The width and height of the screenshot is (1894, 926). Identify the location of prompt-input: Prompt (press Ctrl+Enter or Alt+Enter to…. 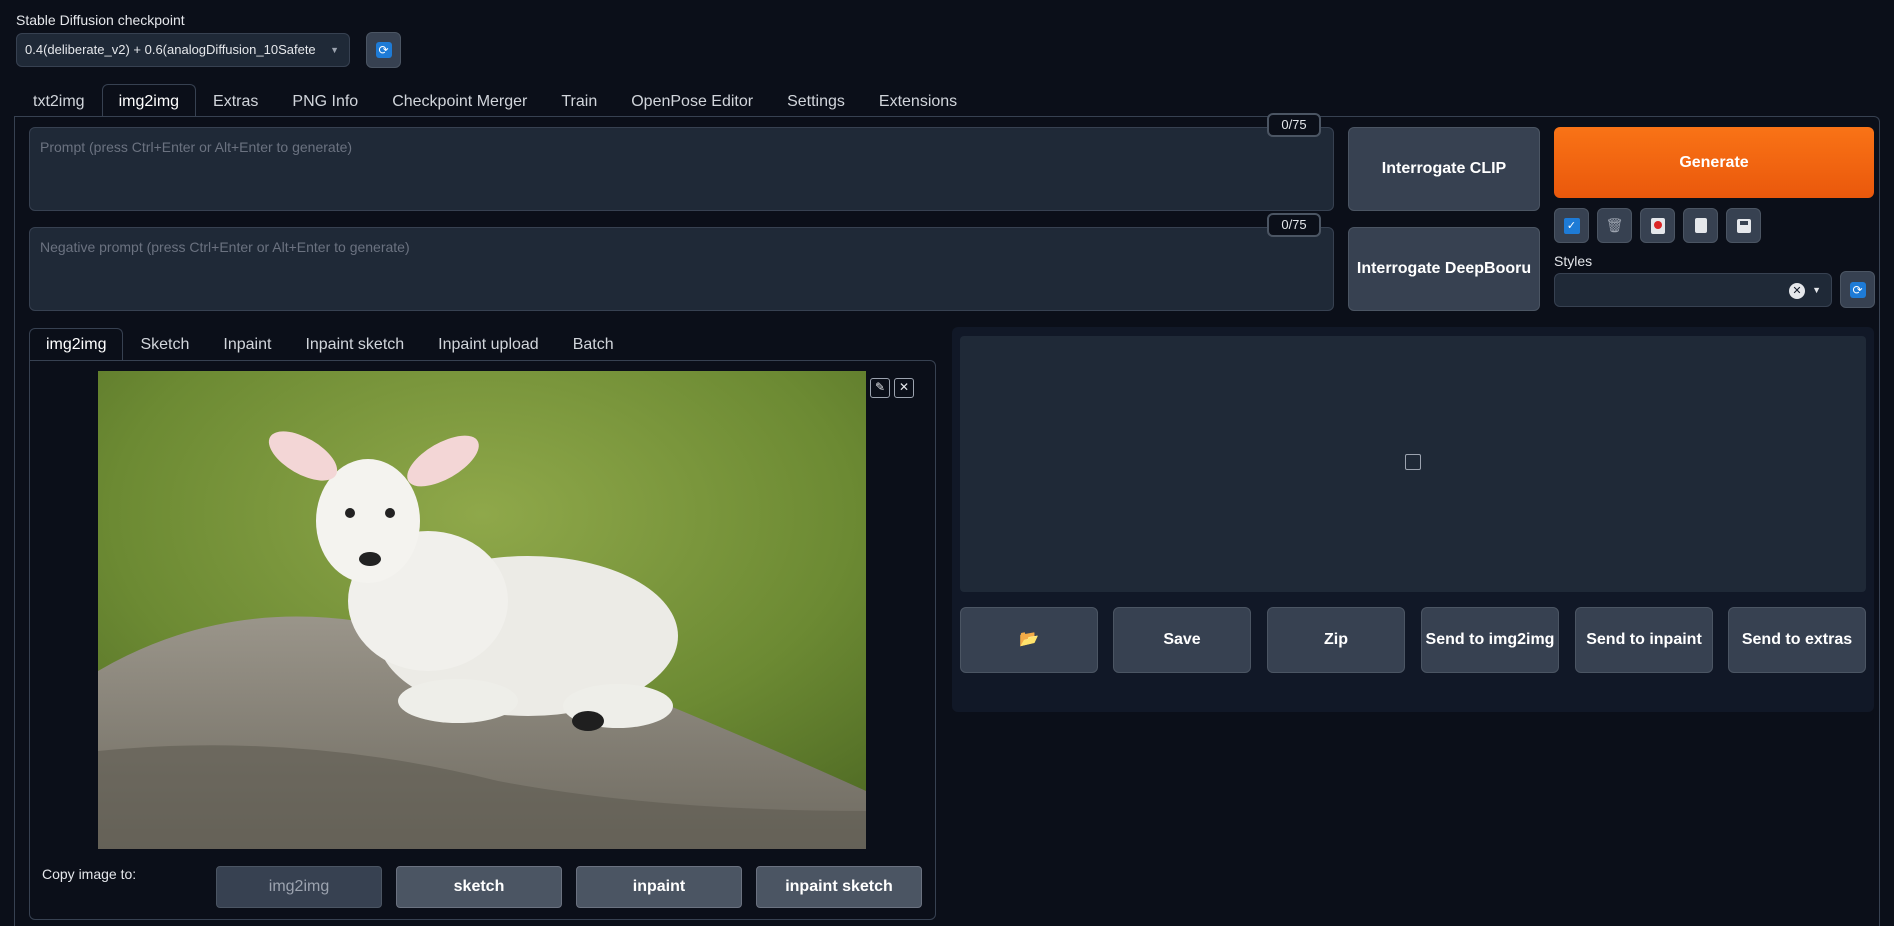
(681, 169).